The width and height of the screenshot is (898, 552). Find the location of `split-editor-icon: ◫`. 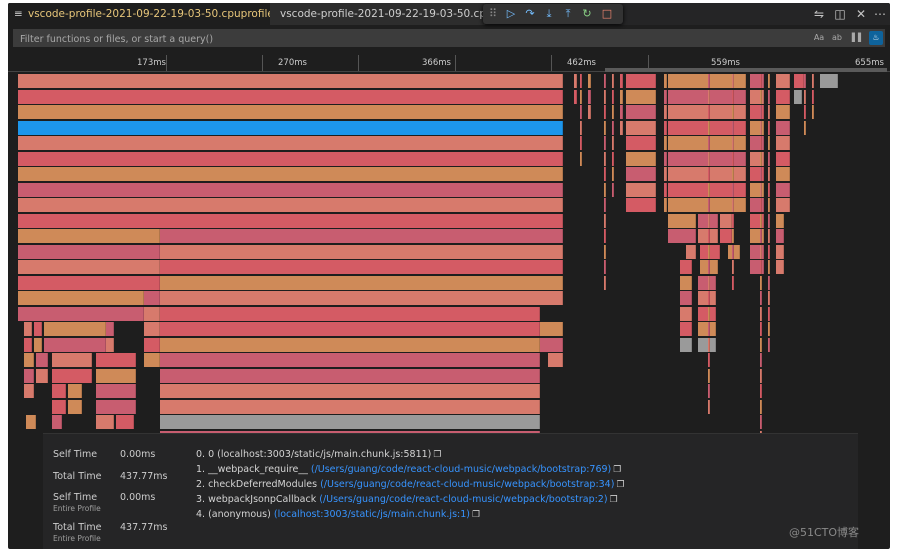

split-editor-icon: ◫ is located at coordinates (840, 14).